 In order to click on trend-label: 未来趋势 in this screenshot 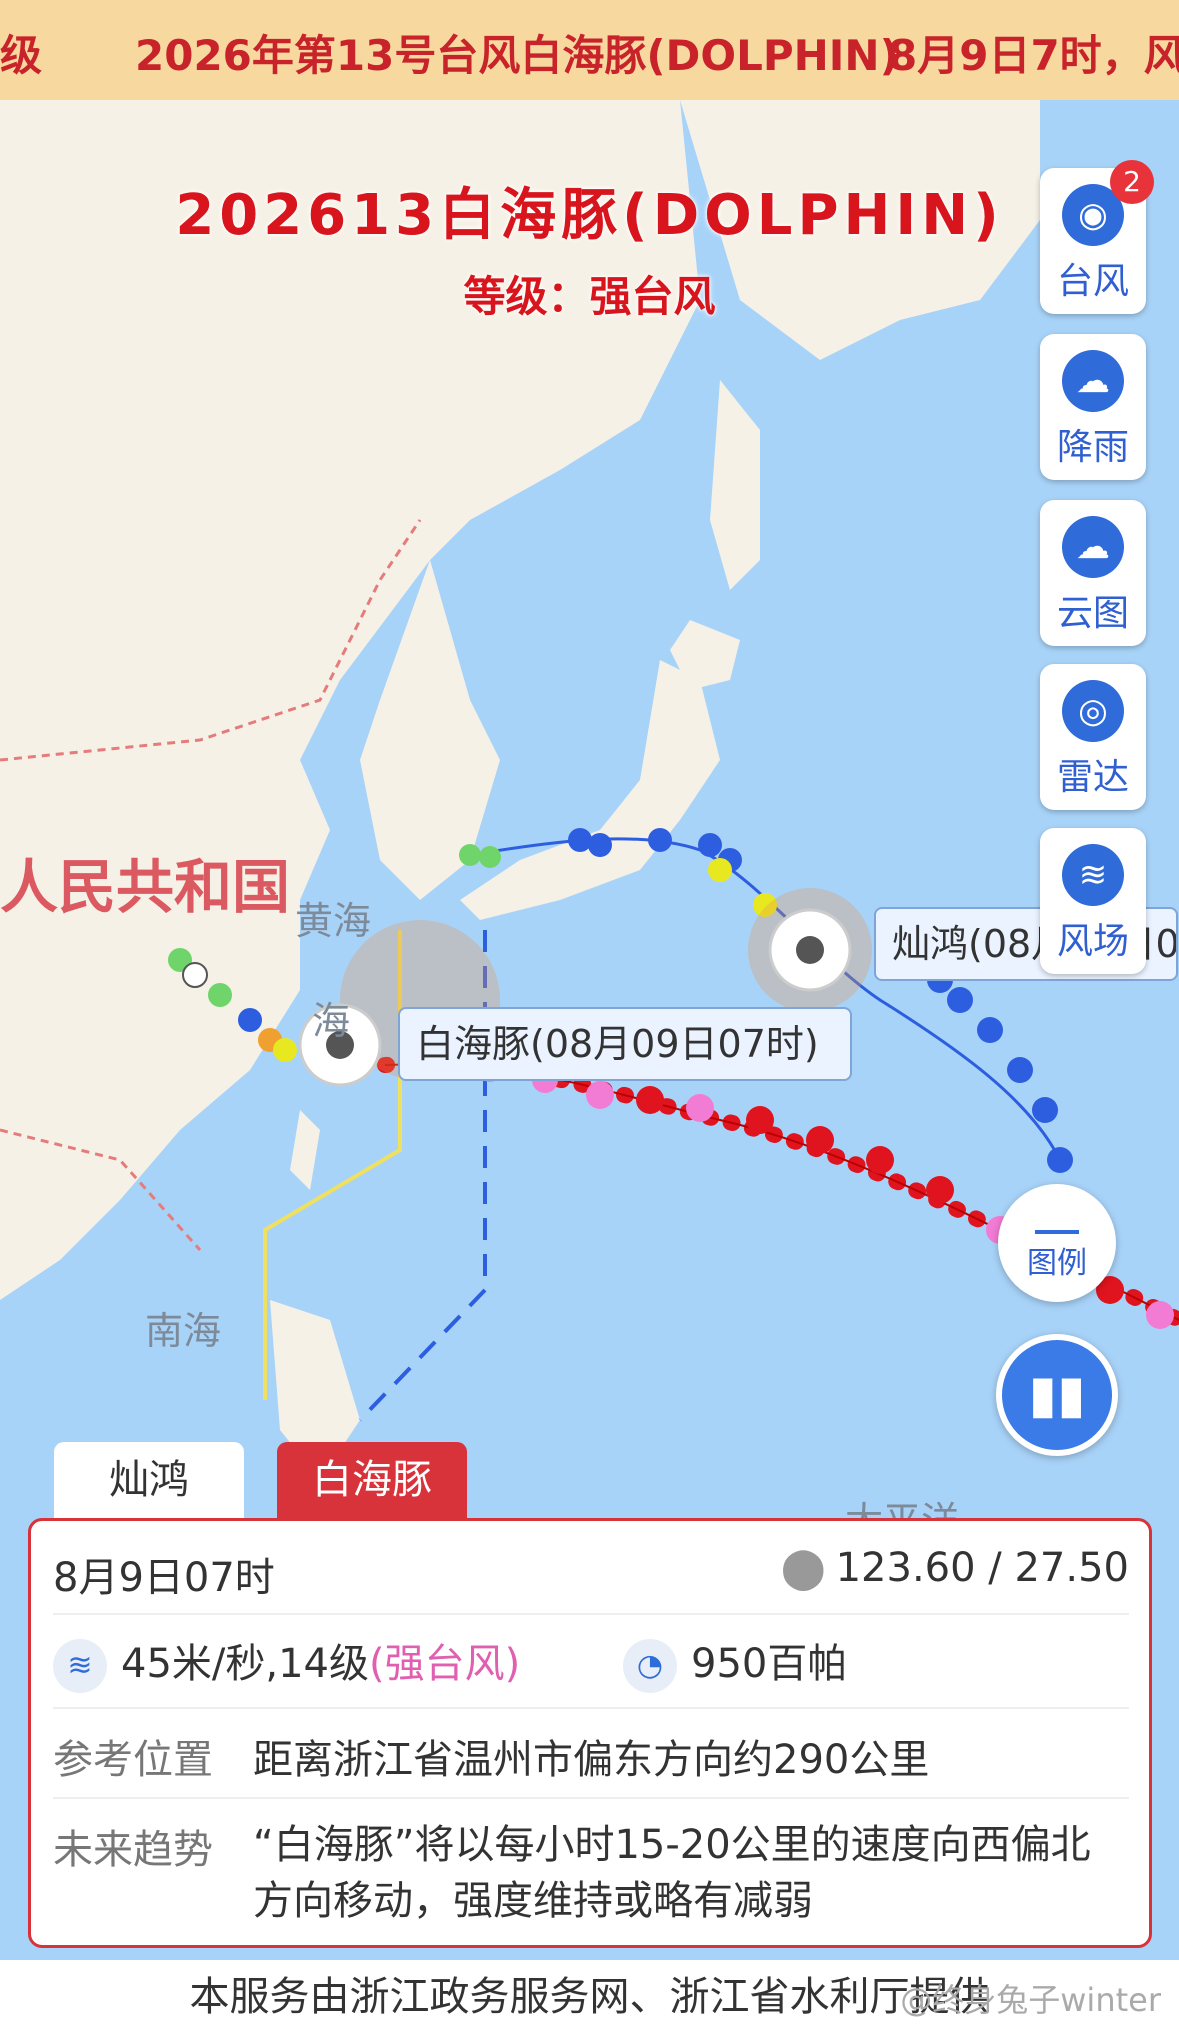, I will do `click(133, 1850)`.